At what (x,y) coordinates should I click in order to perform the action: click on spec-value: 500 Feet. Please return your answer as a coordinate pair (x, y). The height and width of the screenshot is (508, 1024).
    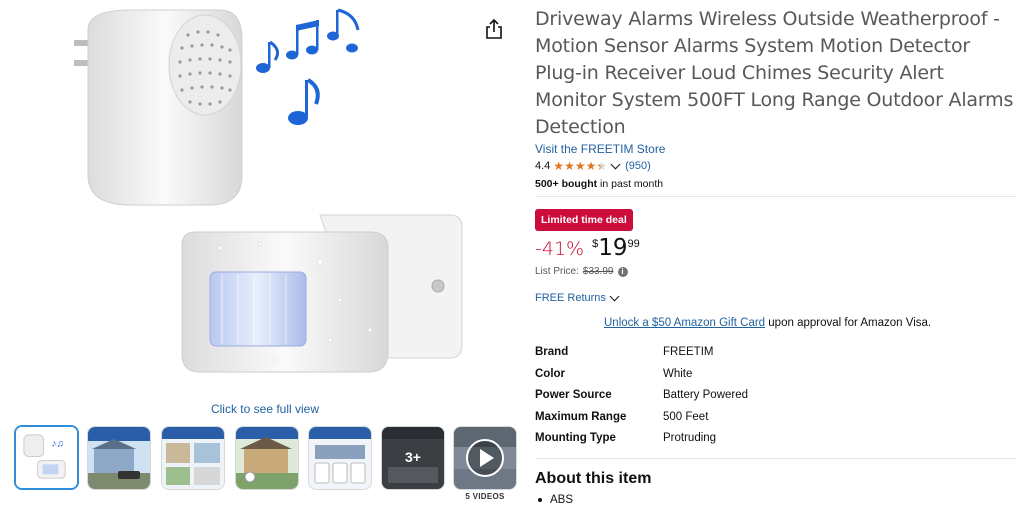
    Looking at the image, I should click on (686, 416).